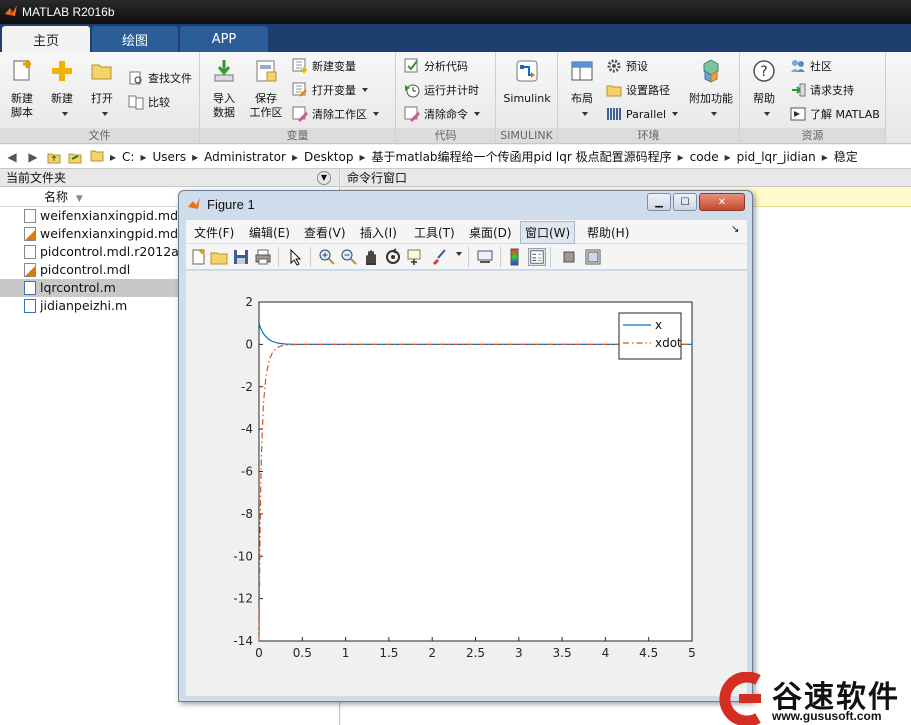 The image size is (911, 725). I want to click on save-workspace-button: 保存 工作区, so click(266, 89).